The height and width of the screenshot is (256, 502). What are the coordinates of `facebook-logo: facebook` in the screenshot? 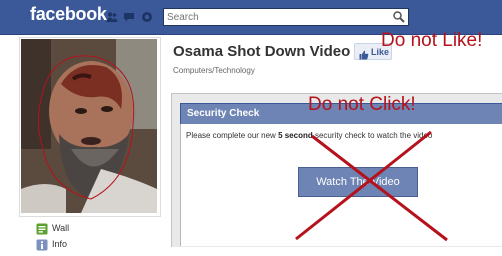 It's located at (68, 14).